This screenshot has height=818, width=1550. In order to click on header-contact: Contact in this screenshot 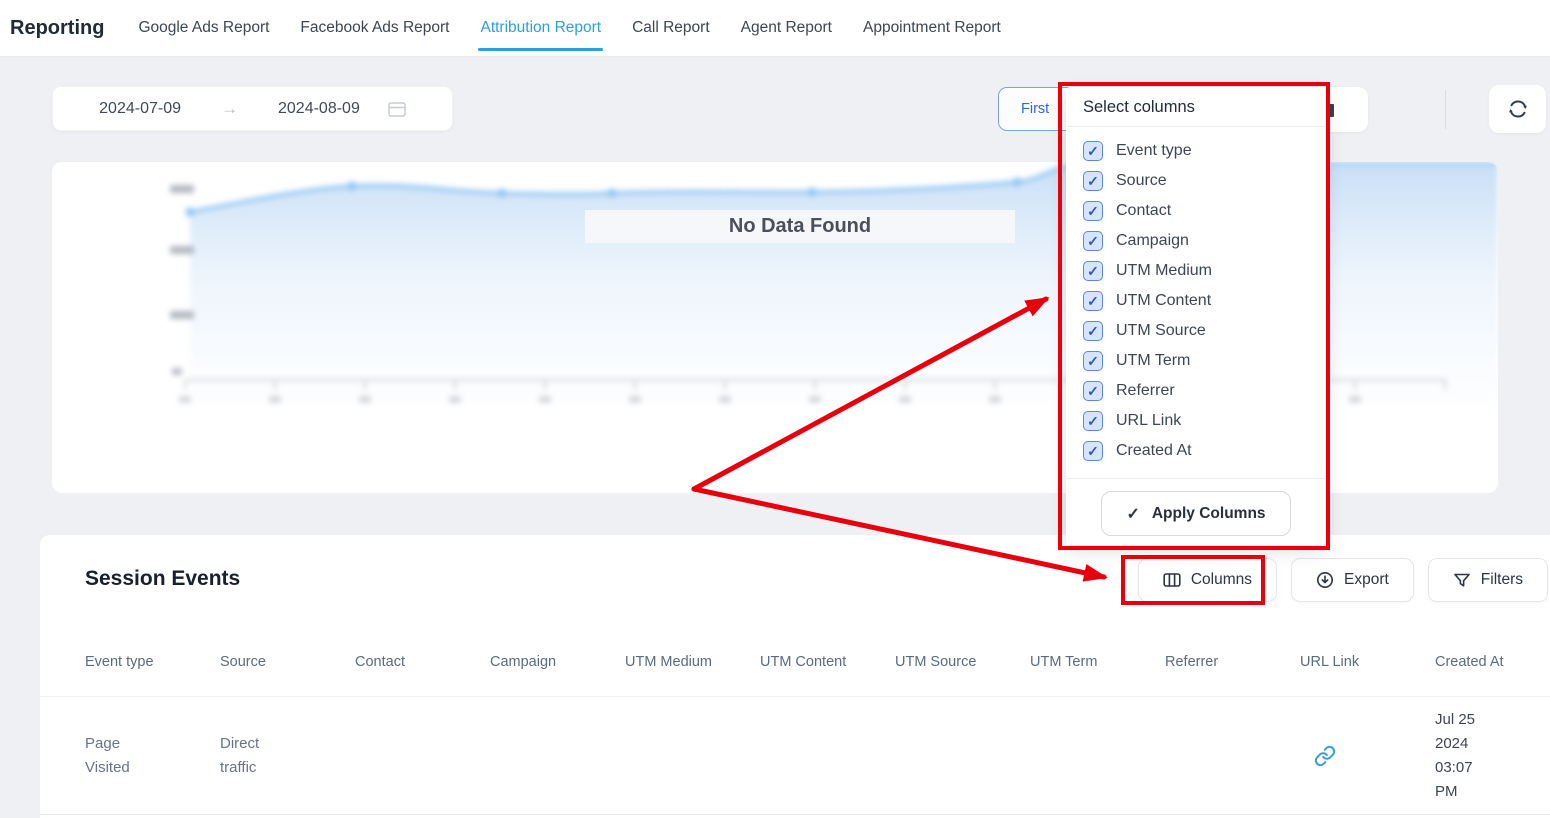, I will do `click(380, 661)`.